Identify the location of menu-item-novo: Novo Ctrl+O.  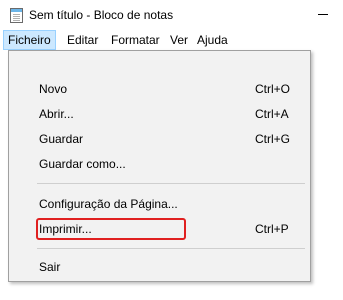
(159, 89).